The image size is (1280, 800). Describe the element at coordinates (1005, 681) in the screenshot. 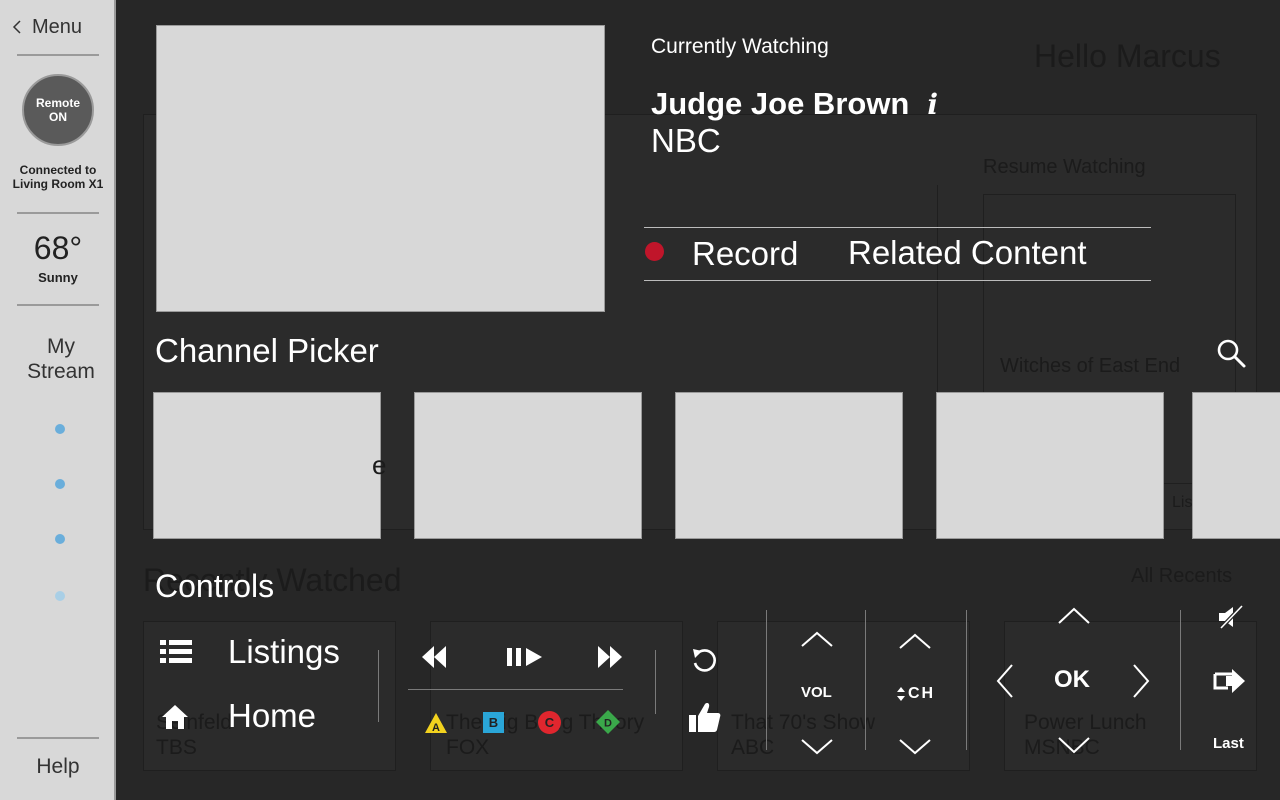

I see `dpad-left-icon` at that location.